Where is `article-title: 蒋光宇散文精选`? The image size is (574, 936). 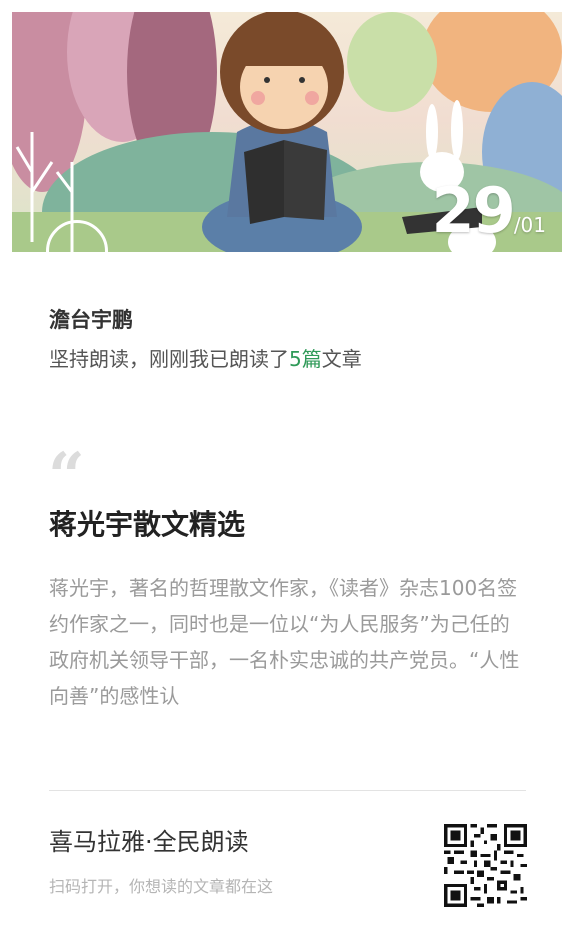
article-title: 蒋光宇散文精选 is located at coordinates (147, 524).